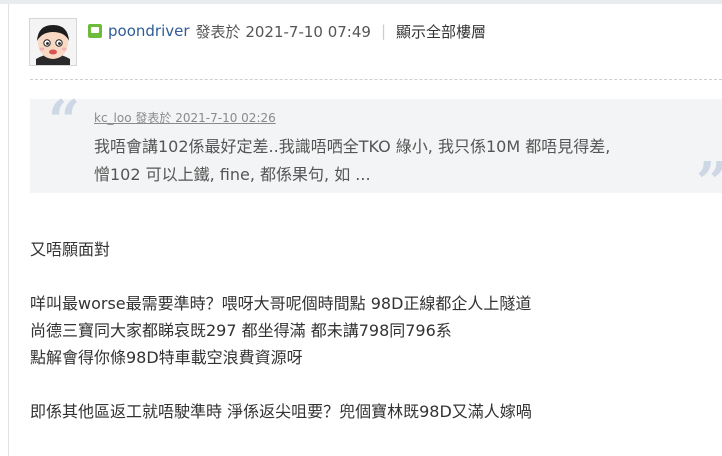 This screenshot has height=456, width=722. I want to click on post-header: poondriver 發表於 2021-7-10 07:49 | 顯示全部樓層, so click(287, 31).